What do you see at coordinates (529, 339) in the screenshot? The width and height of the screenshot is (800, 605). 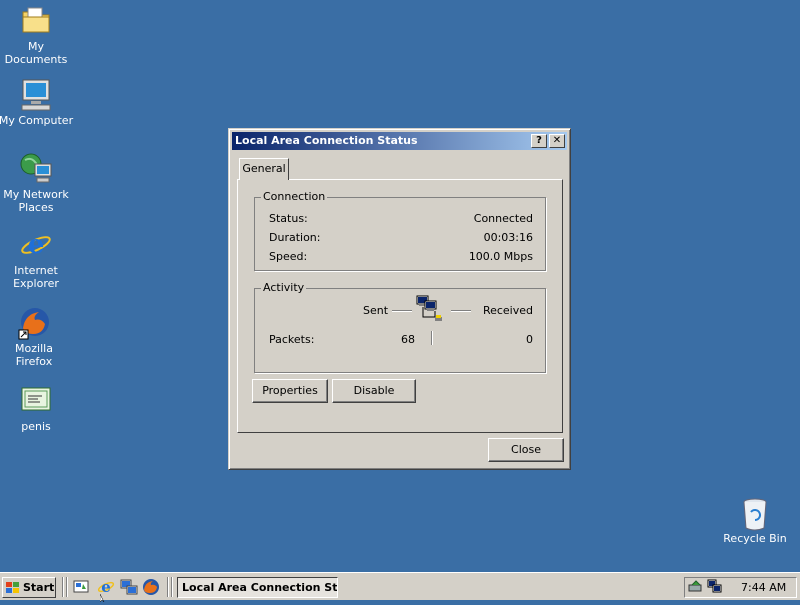 I see `packets-received-value: 0` at bounding box center [529, 339].